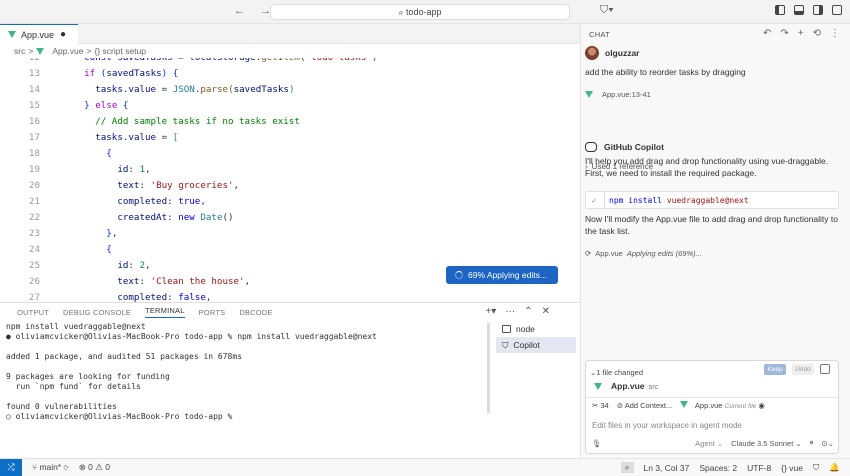 This screenshot has width=850, height=476. Describe the element at coordinates (712, 397) in the screenshot. I see `divider` at that location.